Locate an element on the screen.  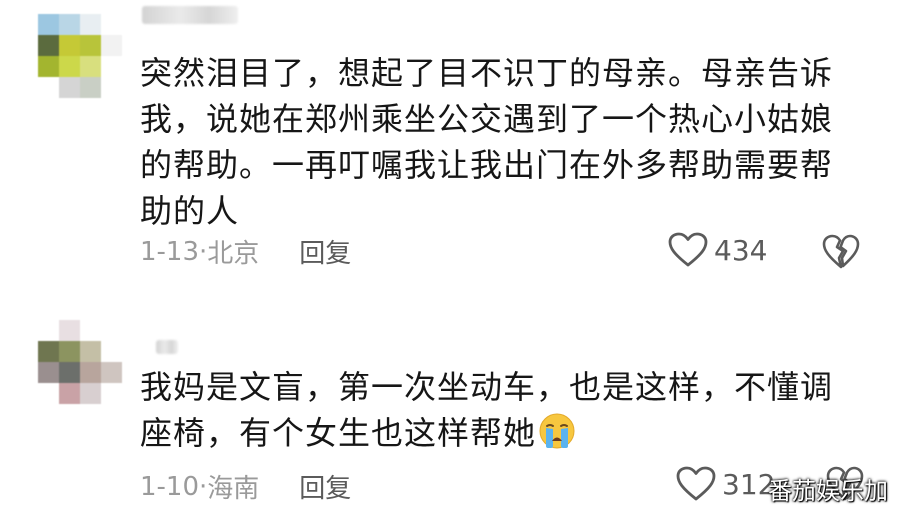
comment-location: 北京 is located at coordinates (233, 254).